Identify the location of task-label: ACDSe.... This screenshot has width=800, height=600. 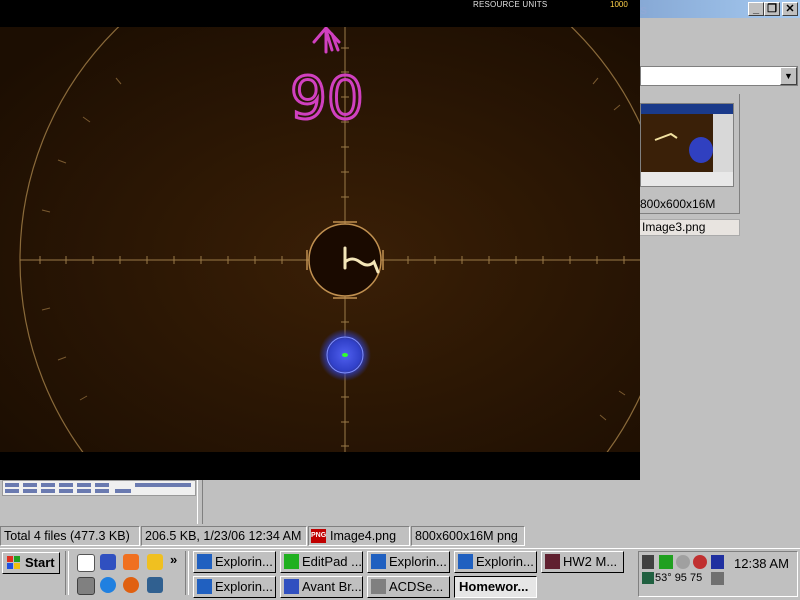
(416, 586).